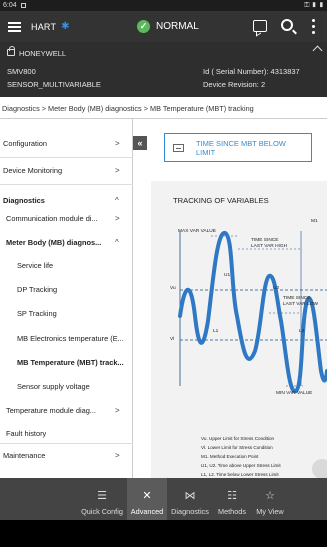  What do you see at coordinates (234, 84) in the screenshot?
I see `device-revision: Device Revision: 2` at bounding box center [234, 84].